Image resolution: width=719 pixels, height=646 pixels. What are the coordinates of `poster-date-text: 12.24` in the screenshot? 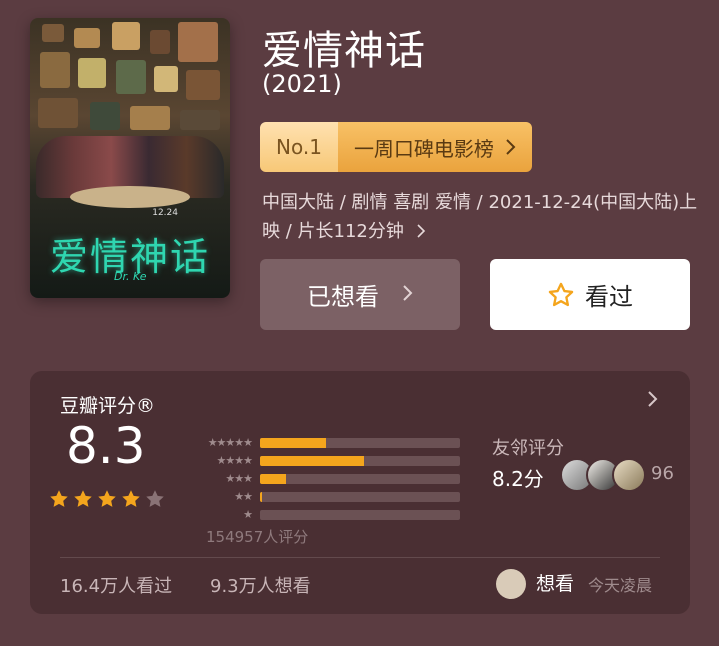 It's located at (165, 213).